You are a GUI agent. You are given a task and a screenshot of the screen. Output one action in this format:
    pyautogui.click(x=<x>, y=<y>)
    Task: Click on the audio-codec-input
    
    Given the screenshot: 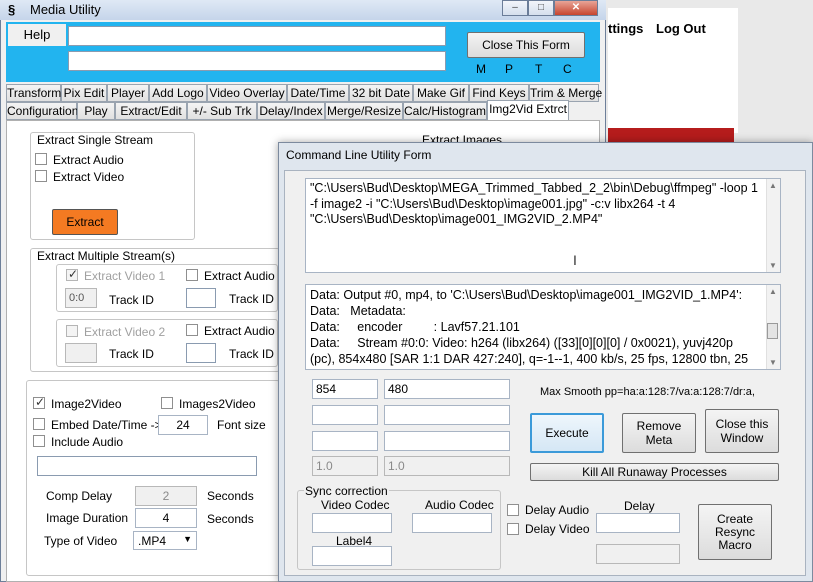 What is the action you would take?
    pyautogui.click(x=452, y=523)
    